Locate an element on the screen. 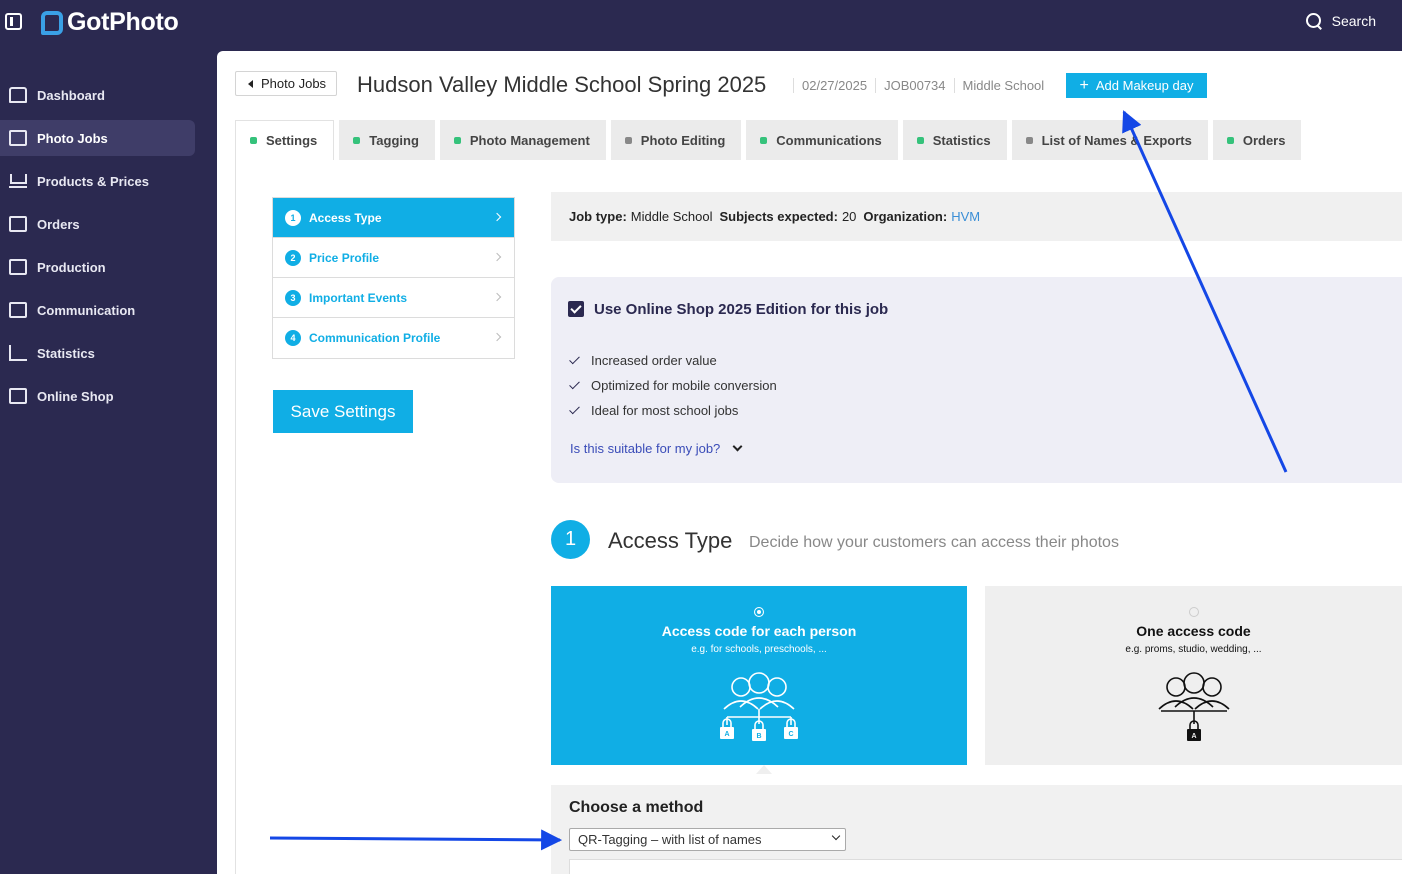  benefit-text: Increased order value is located at coordinates (654, 360).